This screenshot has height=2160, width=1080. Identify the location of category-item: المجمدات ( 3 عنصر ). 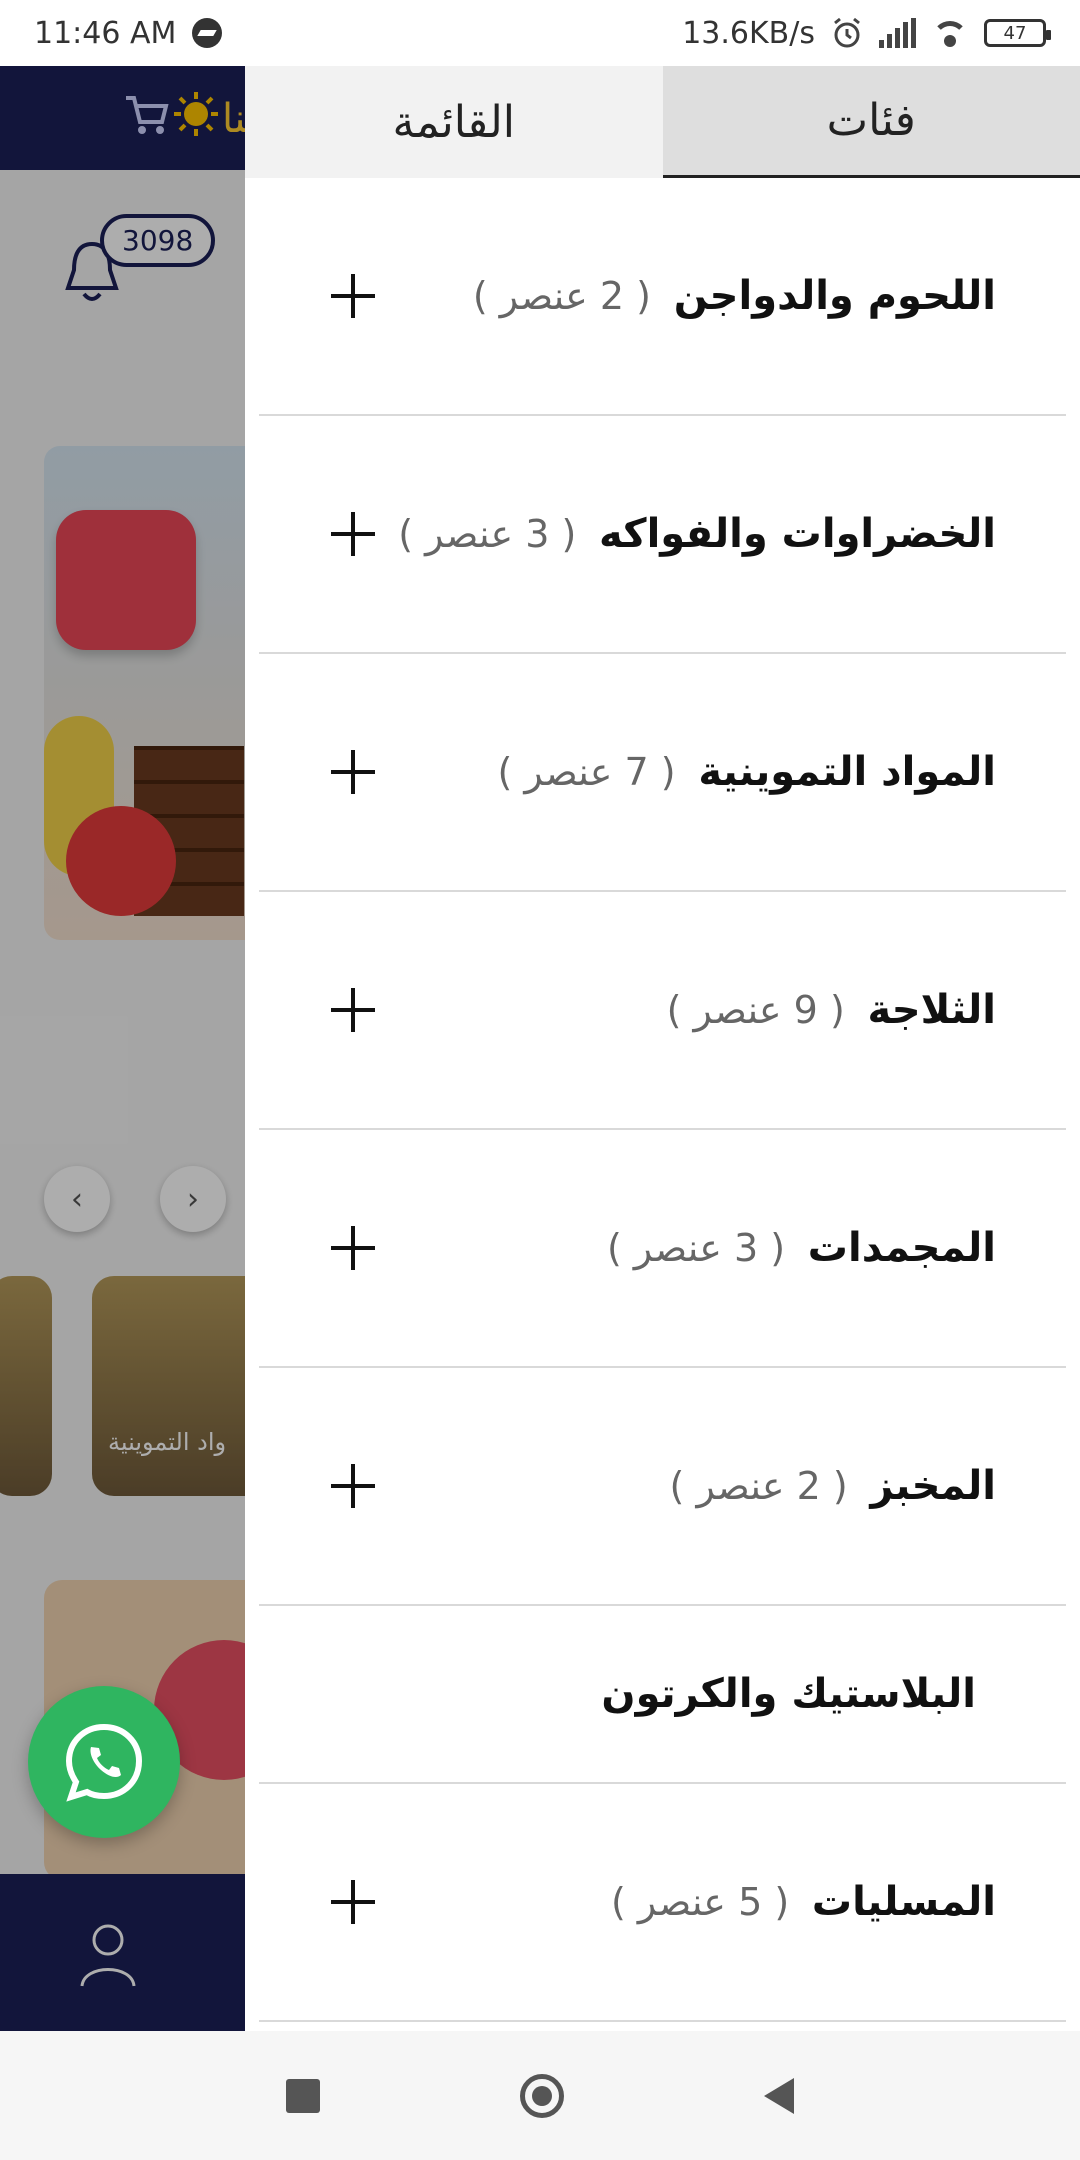
(662, 1249).